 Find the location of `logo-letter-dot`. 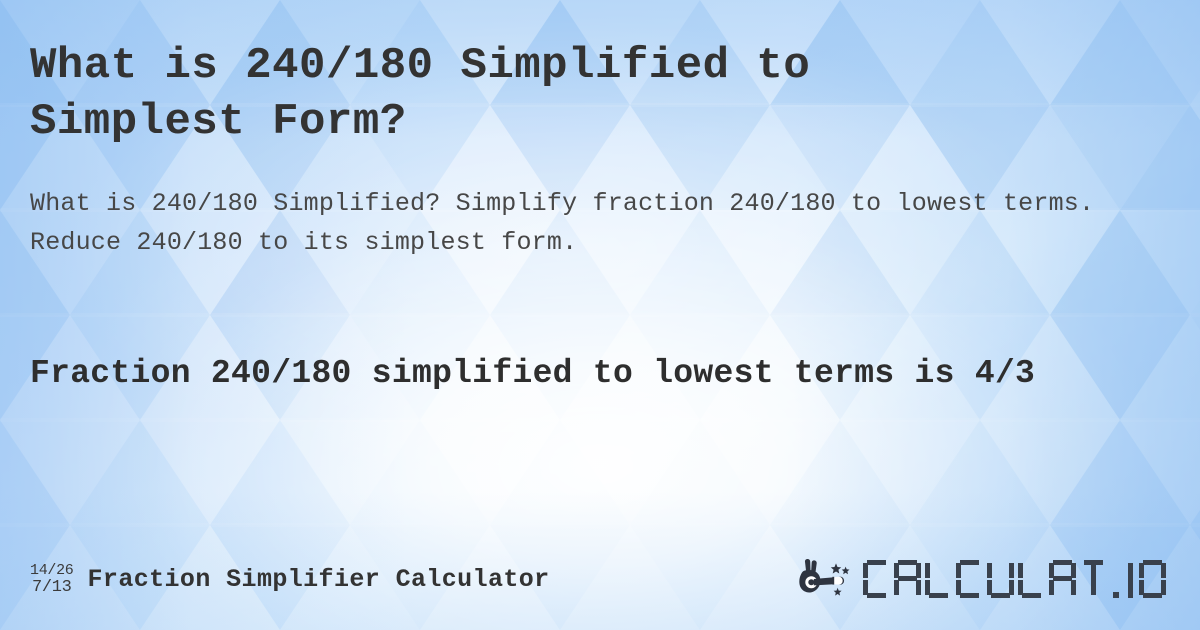

logo-letter-dot is located at coordinates (1116, 579).